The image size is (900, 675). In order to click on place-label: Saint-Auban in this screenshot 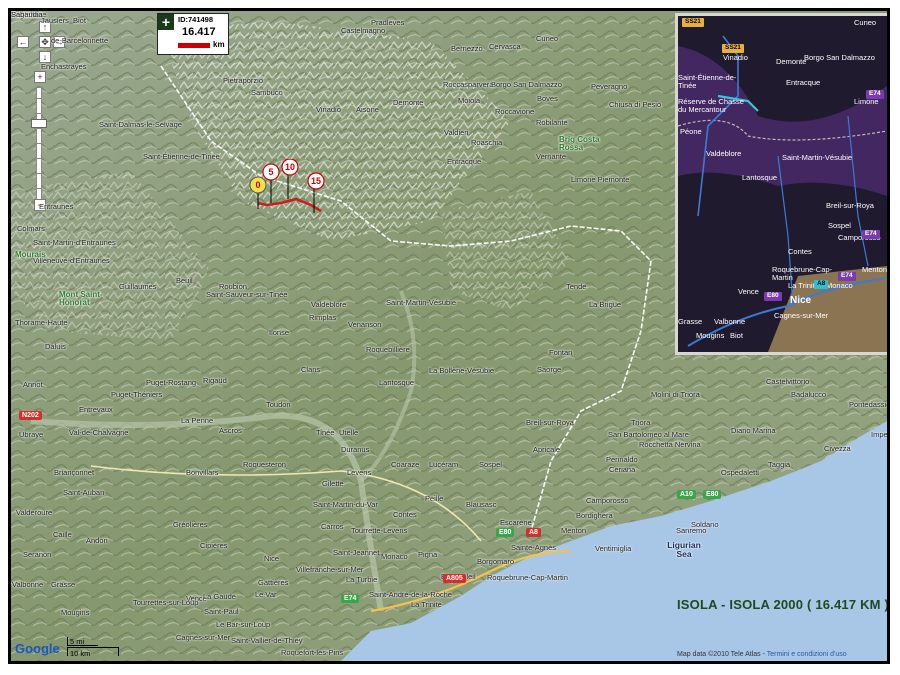, I will do `click(84, 492)`.